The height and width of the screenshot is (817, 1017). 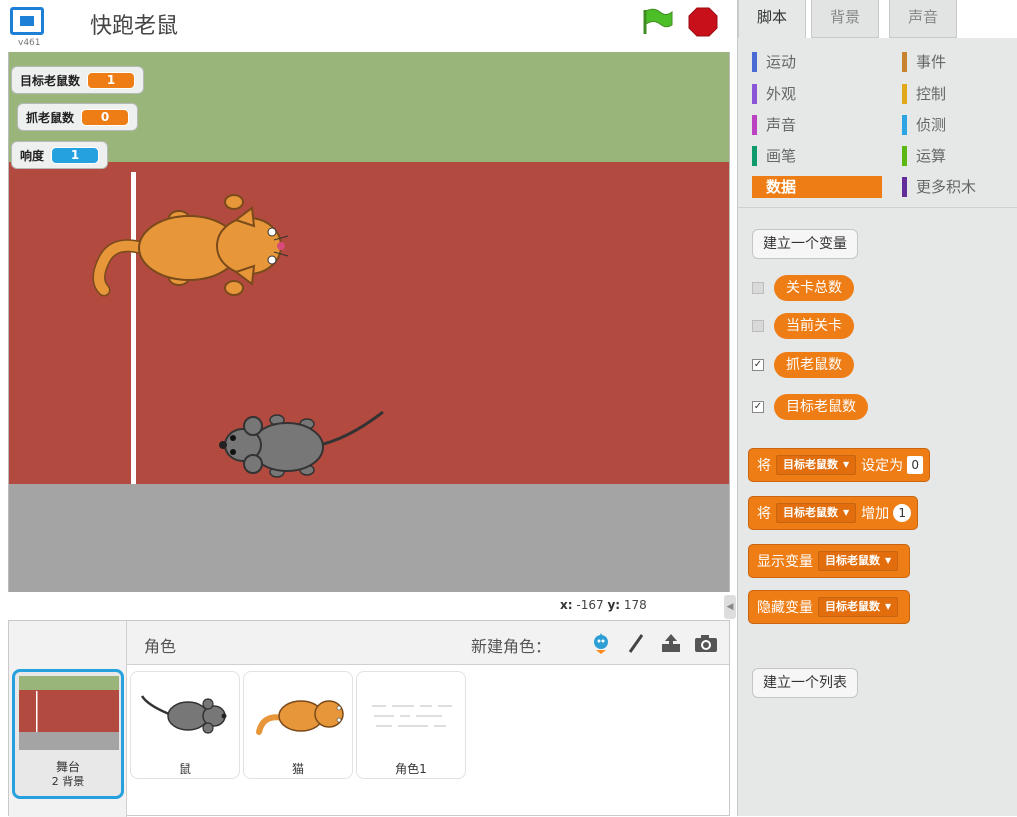 I want to click on category-operators: 运算, so click(x=959, y=156).